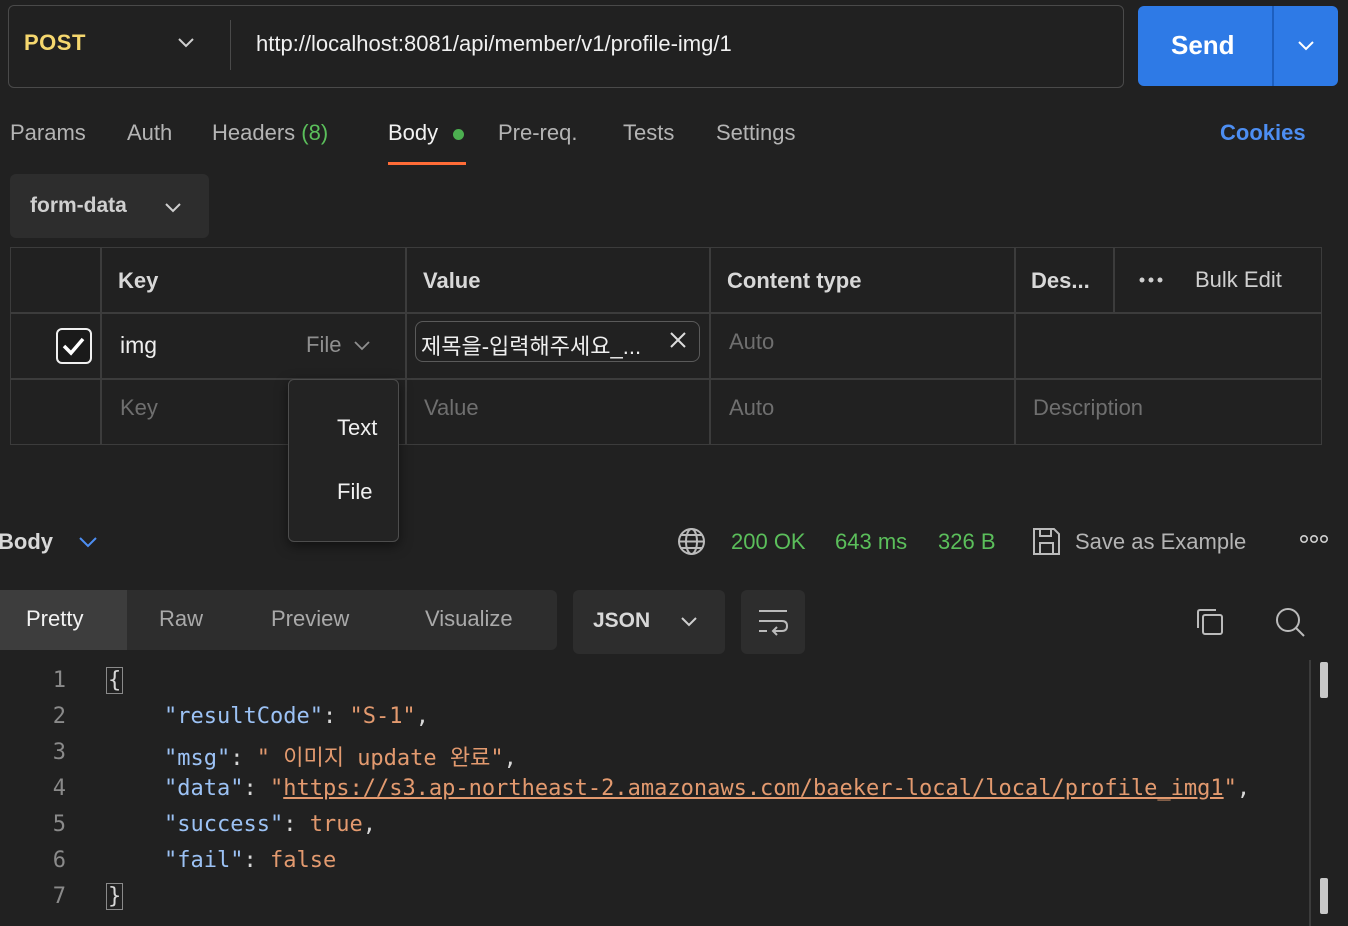 The width and height of the screenshot is (1348, 926). I want to click on tab-pretty: Pretty, so click(54, 619).